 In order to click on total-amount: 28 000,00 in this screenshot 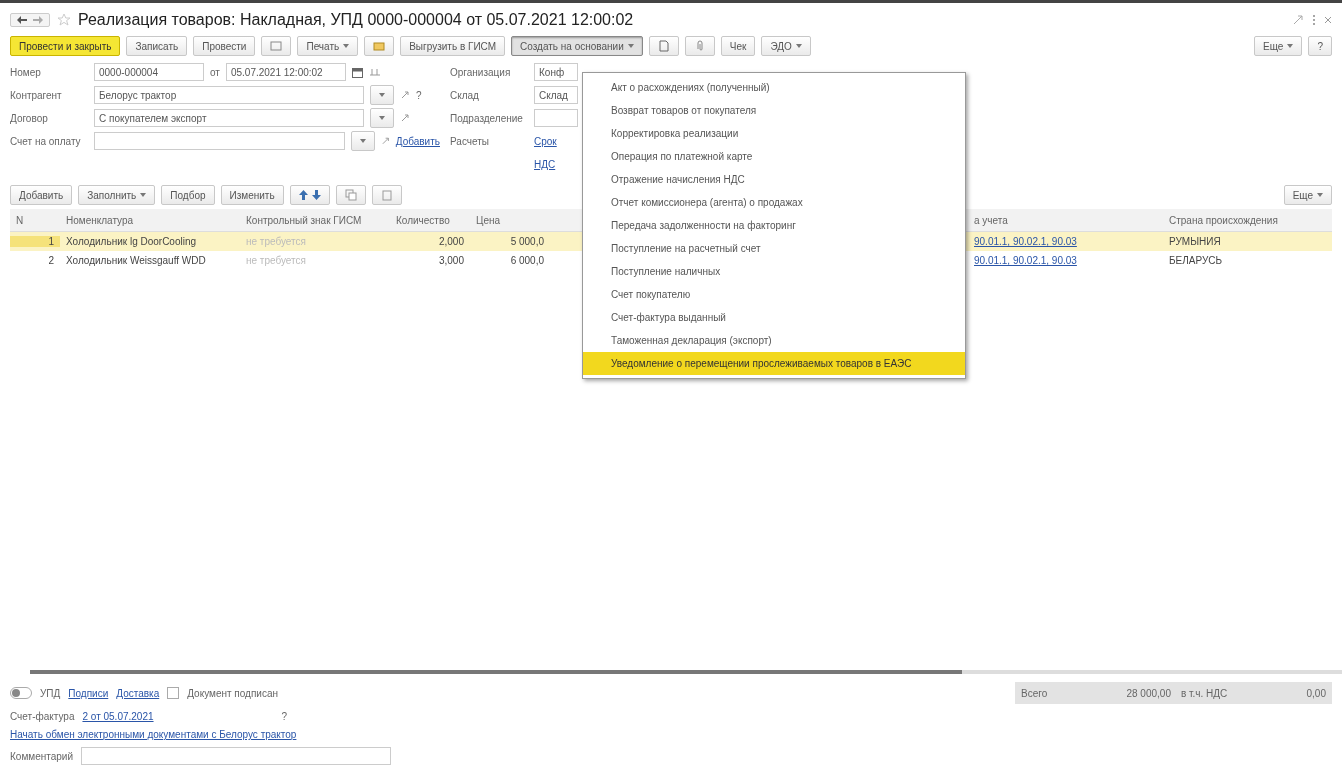, I will do `click(1148, 693)`.